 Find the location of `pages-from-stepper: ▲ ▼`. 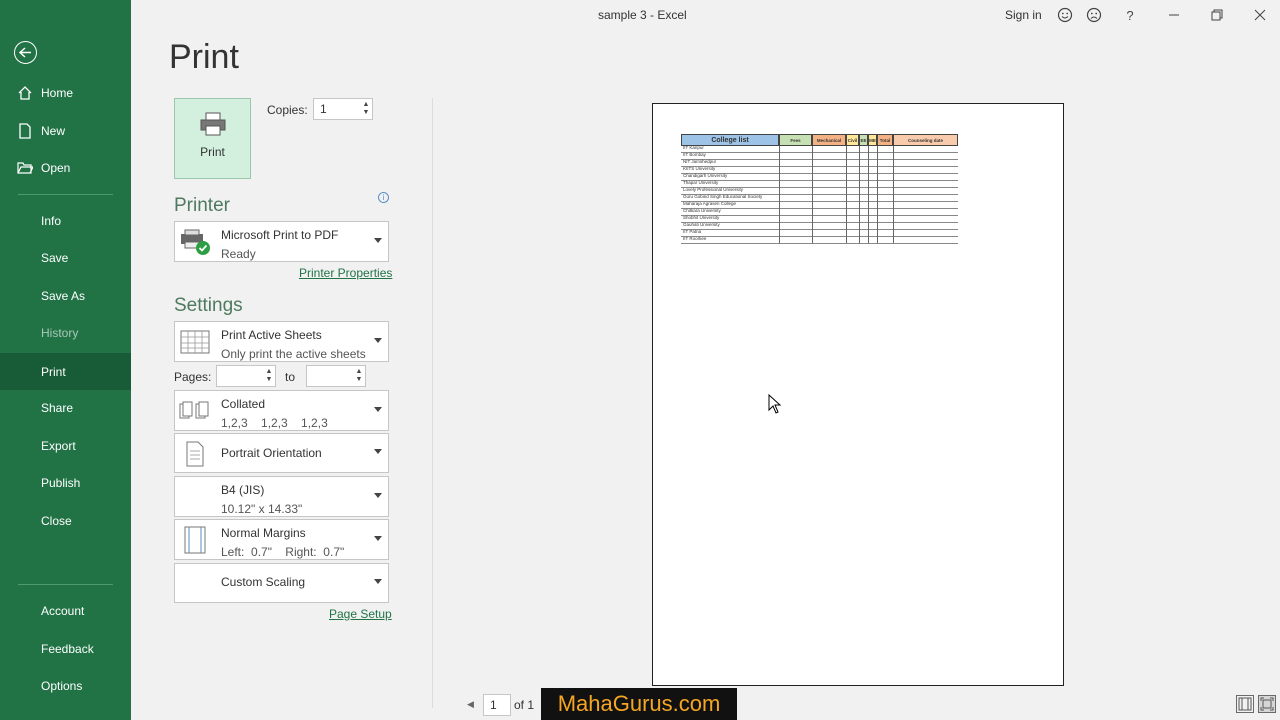

pages-from-stepper: ▲ ▼ is located at coordinates (246, 376).